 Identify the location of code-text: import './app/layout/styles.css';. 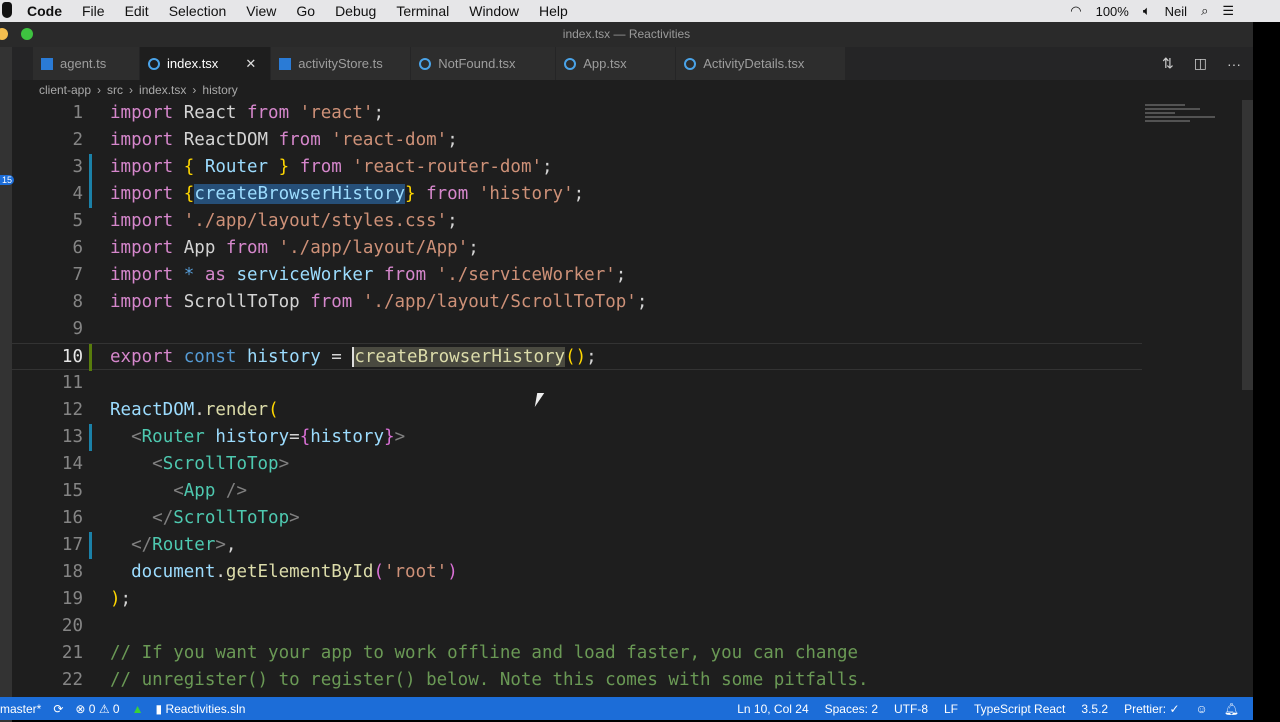
(284, 221).